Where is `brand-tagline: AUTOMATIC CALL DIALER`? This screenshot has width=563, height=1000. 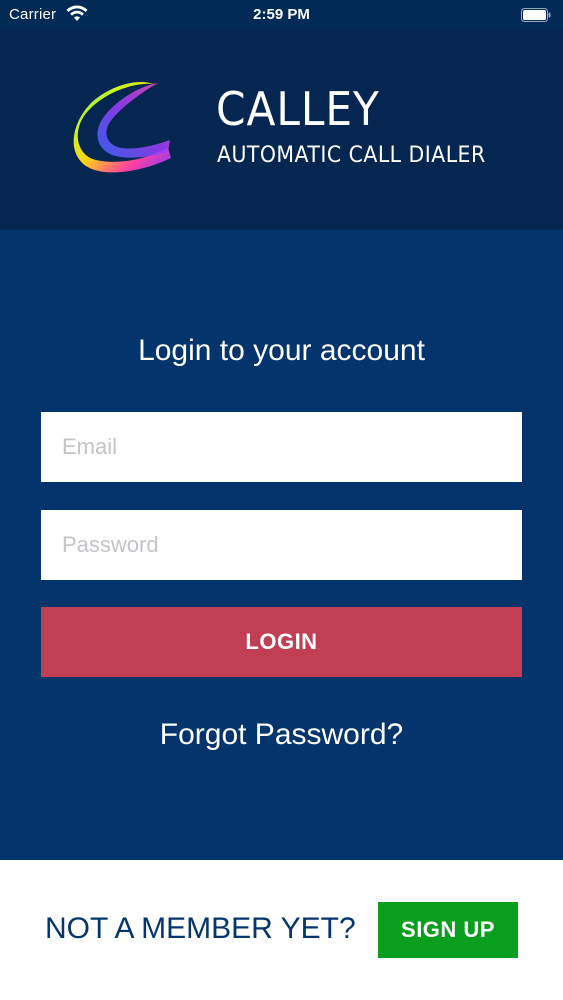 brand-tagline: AUTOMATIC CALL DIALER is located at coordinates (351, 155).